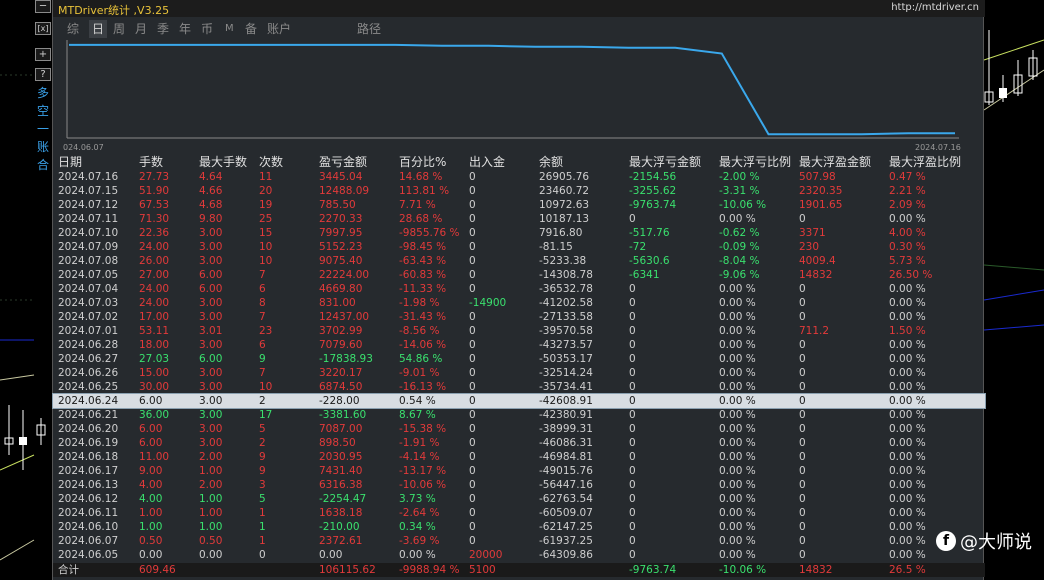 The width and height of the screenshot is (1044, 580). What do you see at coordinates (739, 275) in the screenshot?
I see `cell-max-float-loss-ratio: -9.06 %` at bounding box center [739, 275].